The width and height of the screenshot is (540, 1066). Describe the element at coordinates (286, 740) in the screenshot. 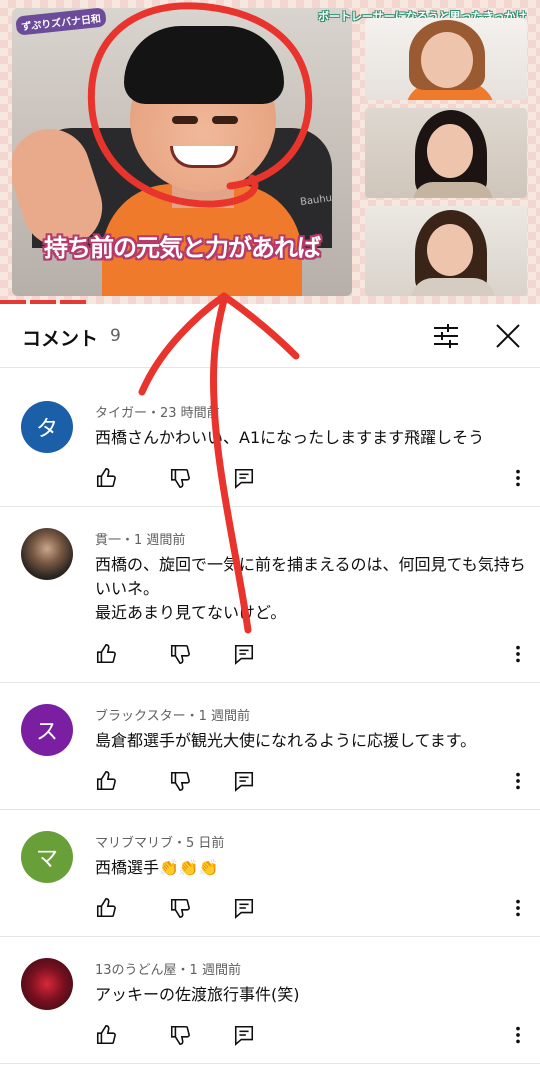

I see `comment-line: 島倉都選手が観光大使になれるように応援してます。` at that location.